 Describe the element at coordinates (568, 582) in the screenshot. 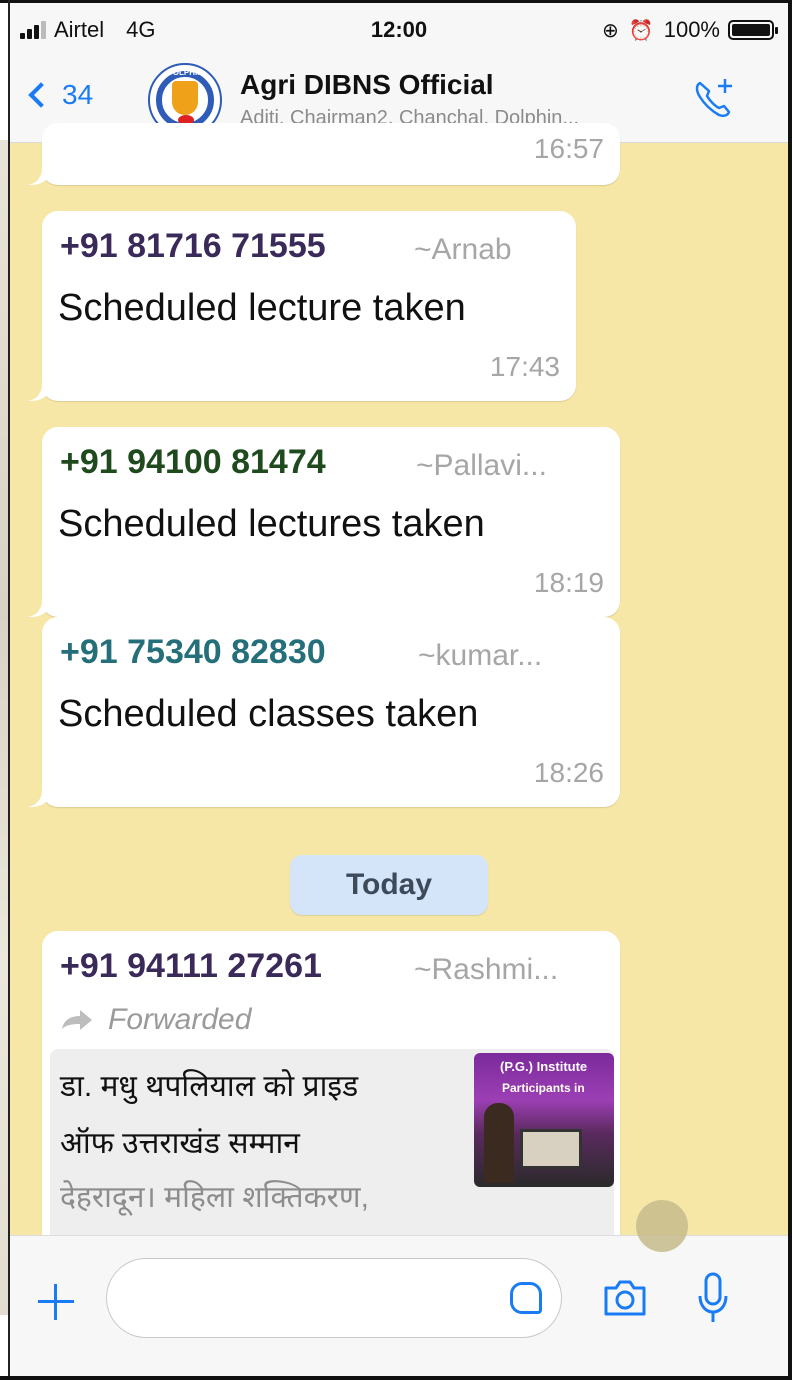

I see `message-time: 18:19` at that location.